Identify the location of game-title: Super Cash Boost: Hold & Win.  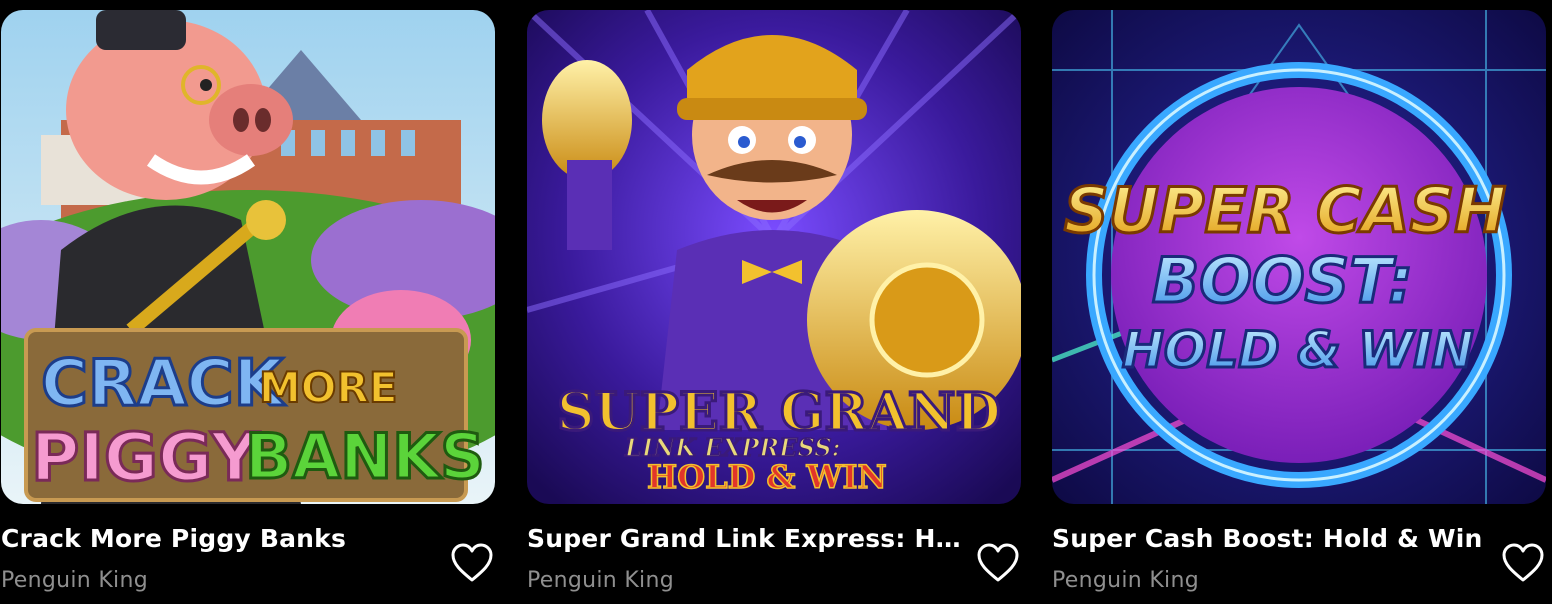
(1272, 538).